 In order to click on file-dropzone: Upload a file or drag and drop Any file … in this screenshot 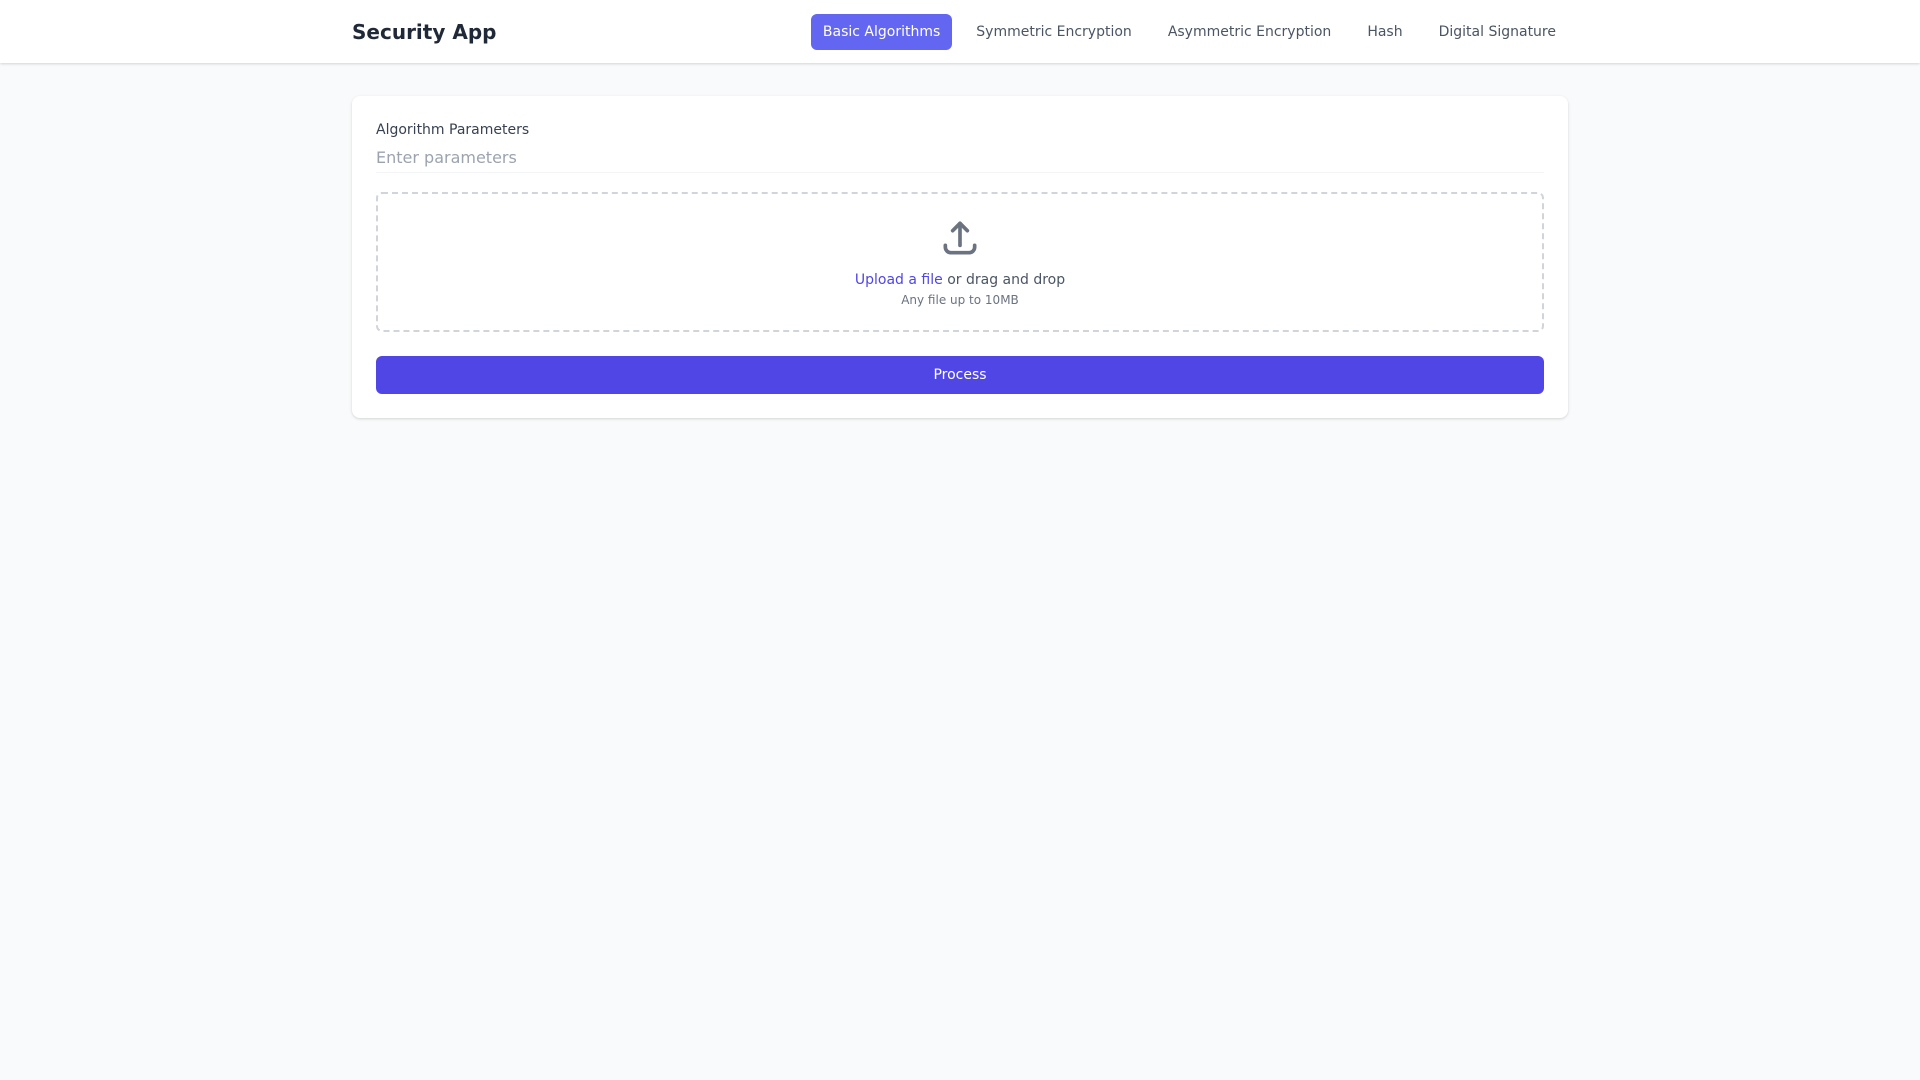, I will do `click(960, 262)`.